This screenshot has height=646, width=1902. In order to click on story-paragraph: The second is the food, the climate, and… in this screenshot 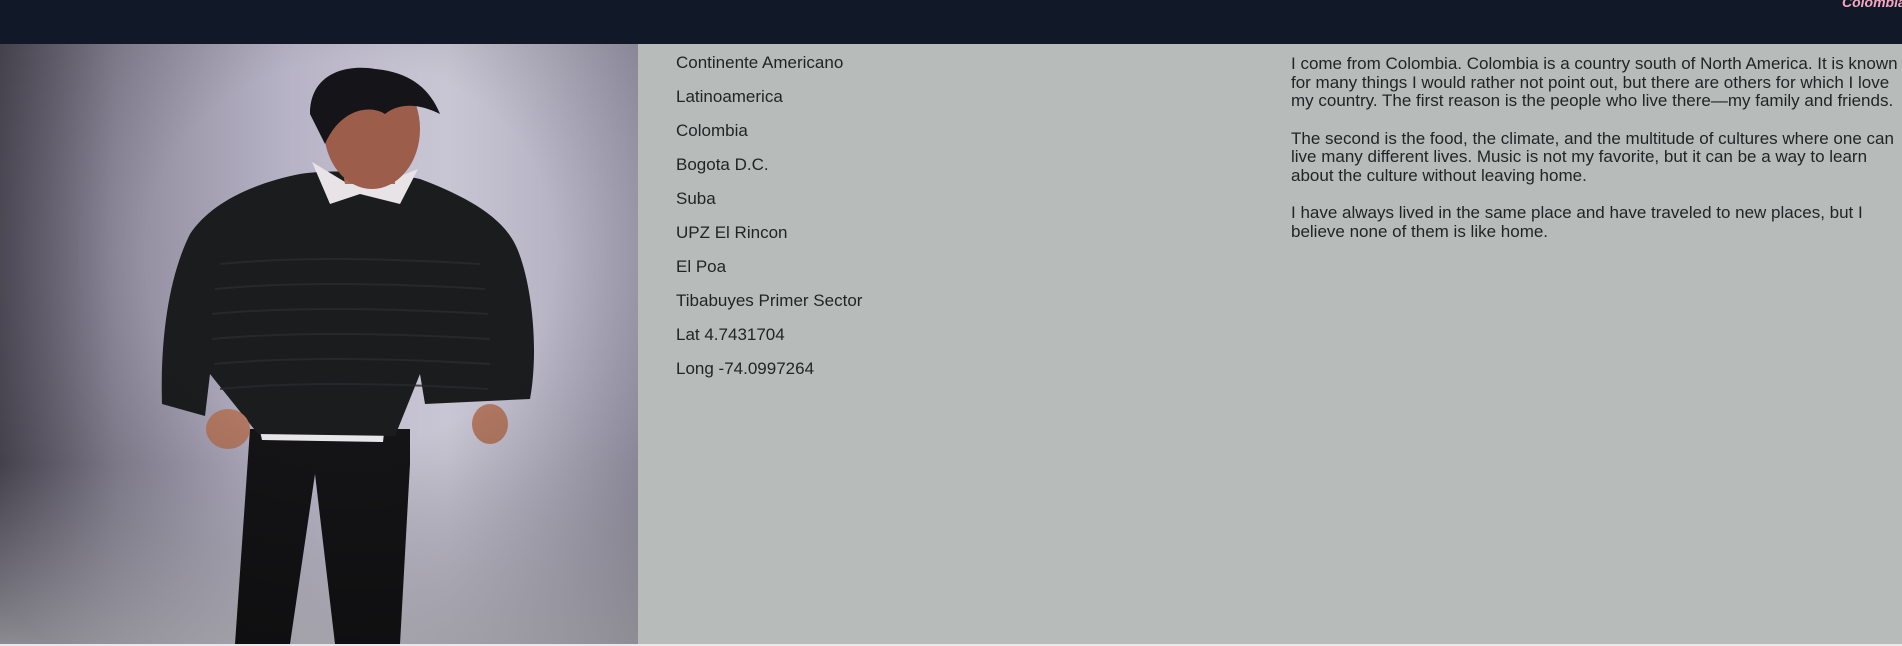, I will do `click(1592, 156)`.